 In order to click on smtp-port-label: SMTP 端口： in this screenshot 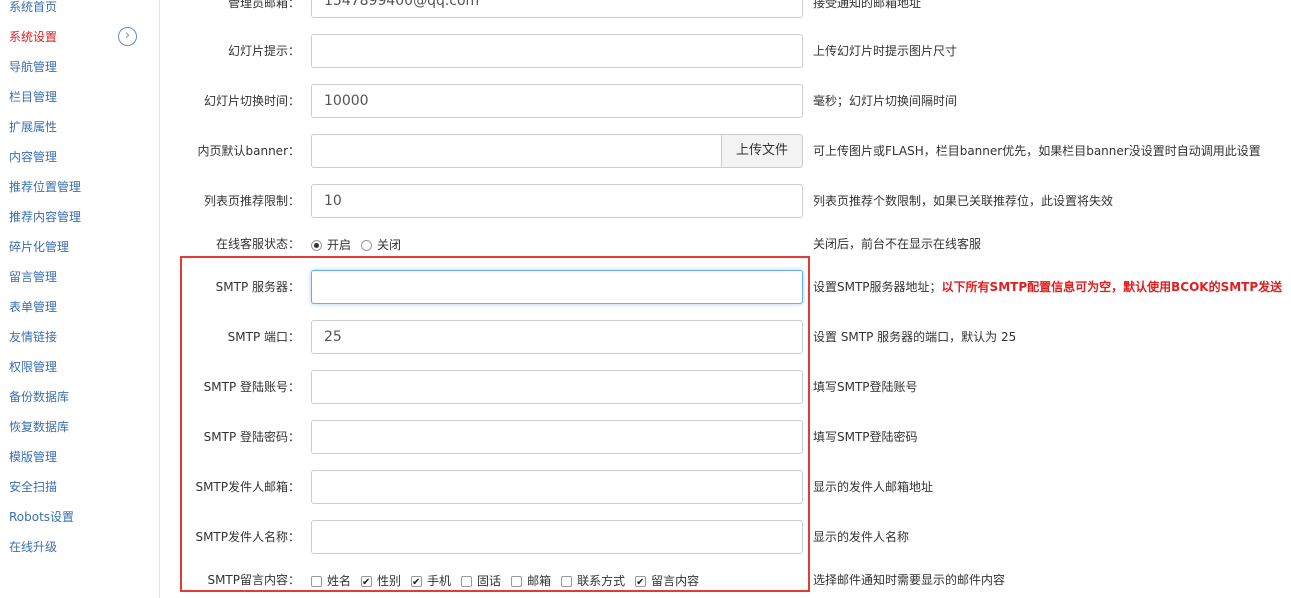, I will do `click(263, 337)`.